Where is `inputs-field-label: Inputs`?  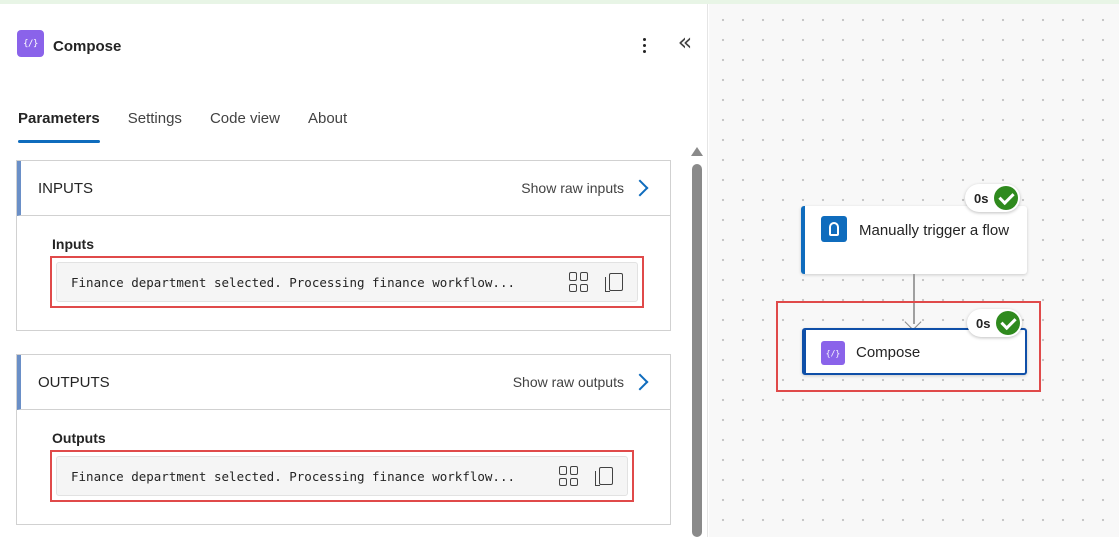 inputs-field-label: Inputs is located at coordinates (73, 244).